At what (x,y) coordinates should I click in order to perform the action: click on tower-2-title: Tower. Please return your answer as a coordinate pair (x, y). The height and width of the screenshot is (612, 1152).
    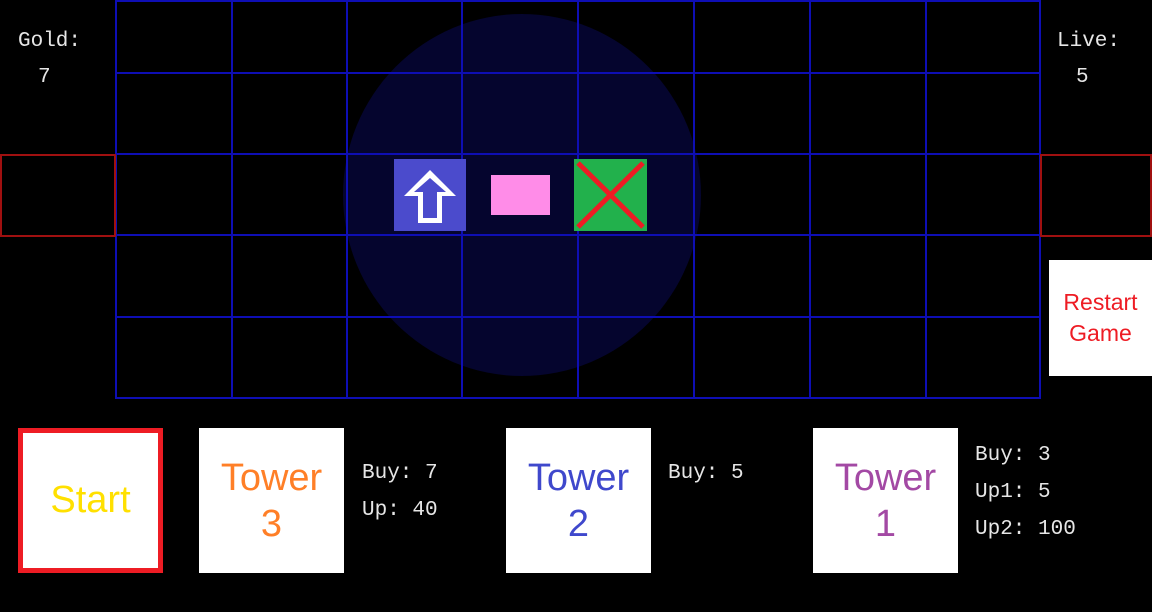
    Looking at the image, I should click on (578, 477).